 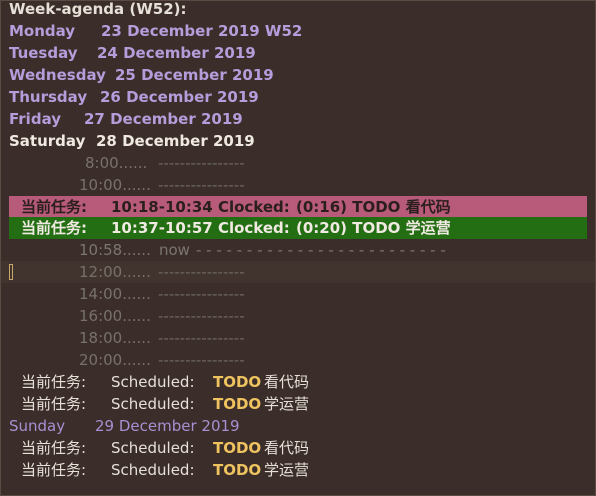 What do you see at coordinates (298, 75) in the screenshot?
I see `day-wednesday: Wednesday 25 December 2019` at bounding box center [298, 75].